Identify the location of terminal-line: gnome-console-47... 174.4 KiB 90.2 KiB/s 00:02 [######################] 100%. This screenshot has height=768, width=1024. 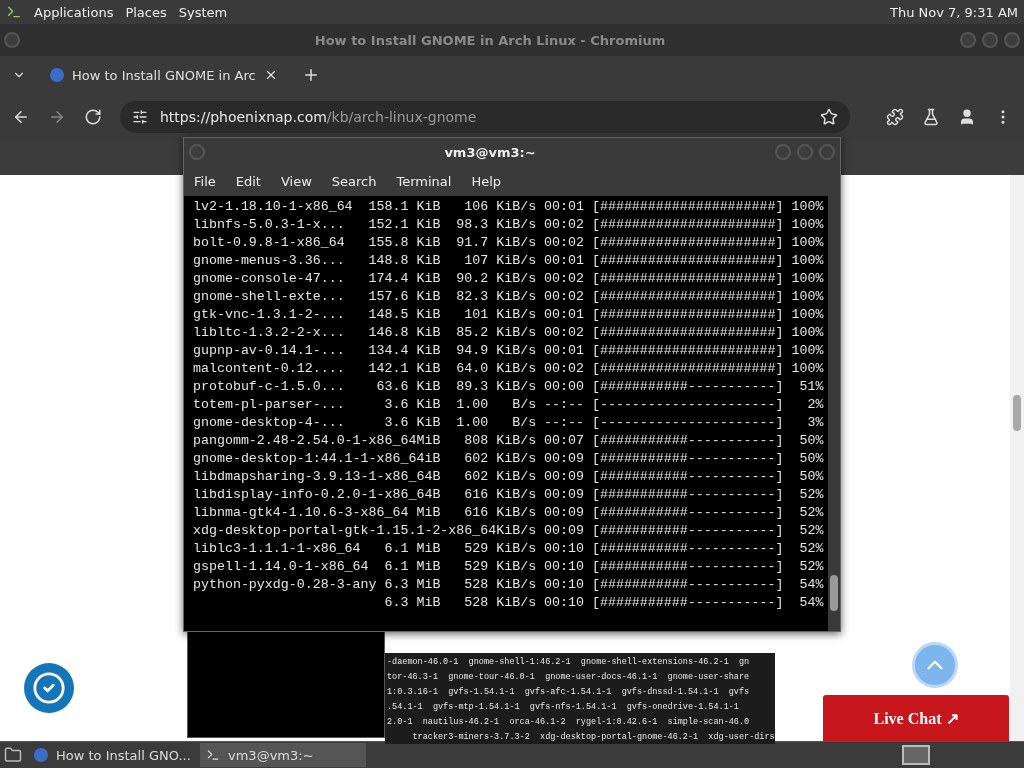
(509, 279).